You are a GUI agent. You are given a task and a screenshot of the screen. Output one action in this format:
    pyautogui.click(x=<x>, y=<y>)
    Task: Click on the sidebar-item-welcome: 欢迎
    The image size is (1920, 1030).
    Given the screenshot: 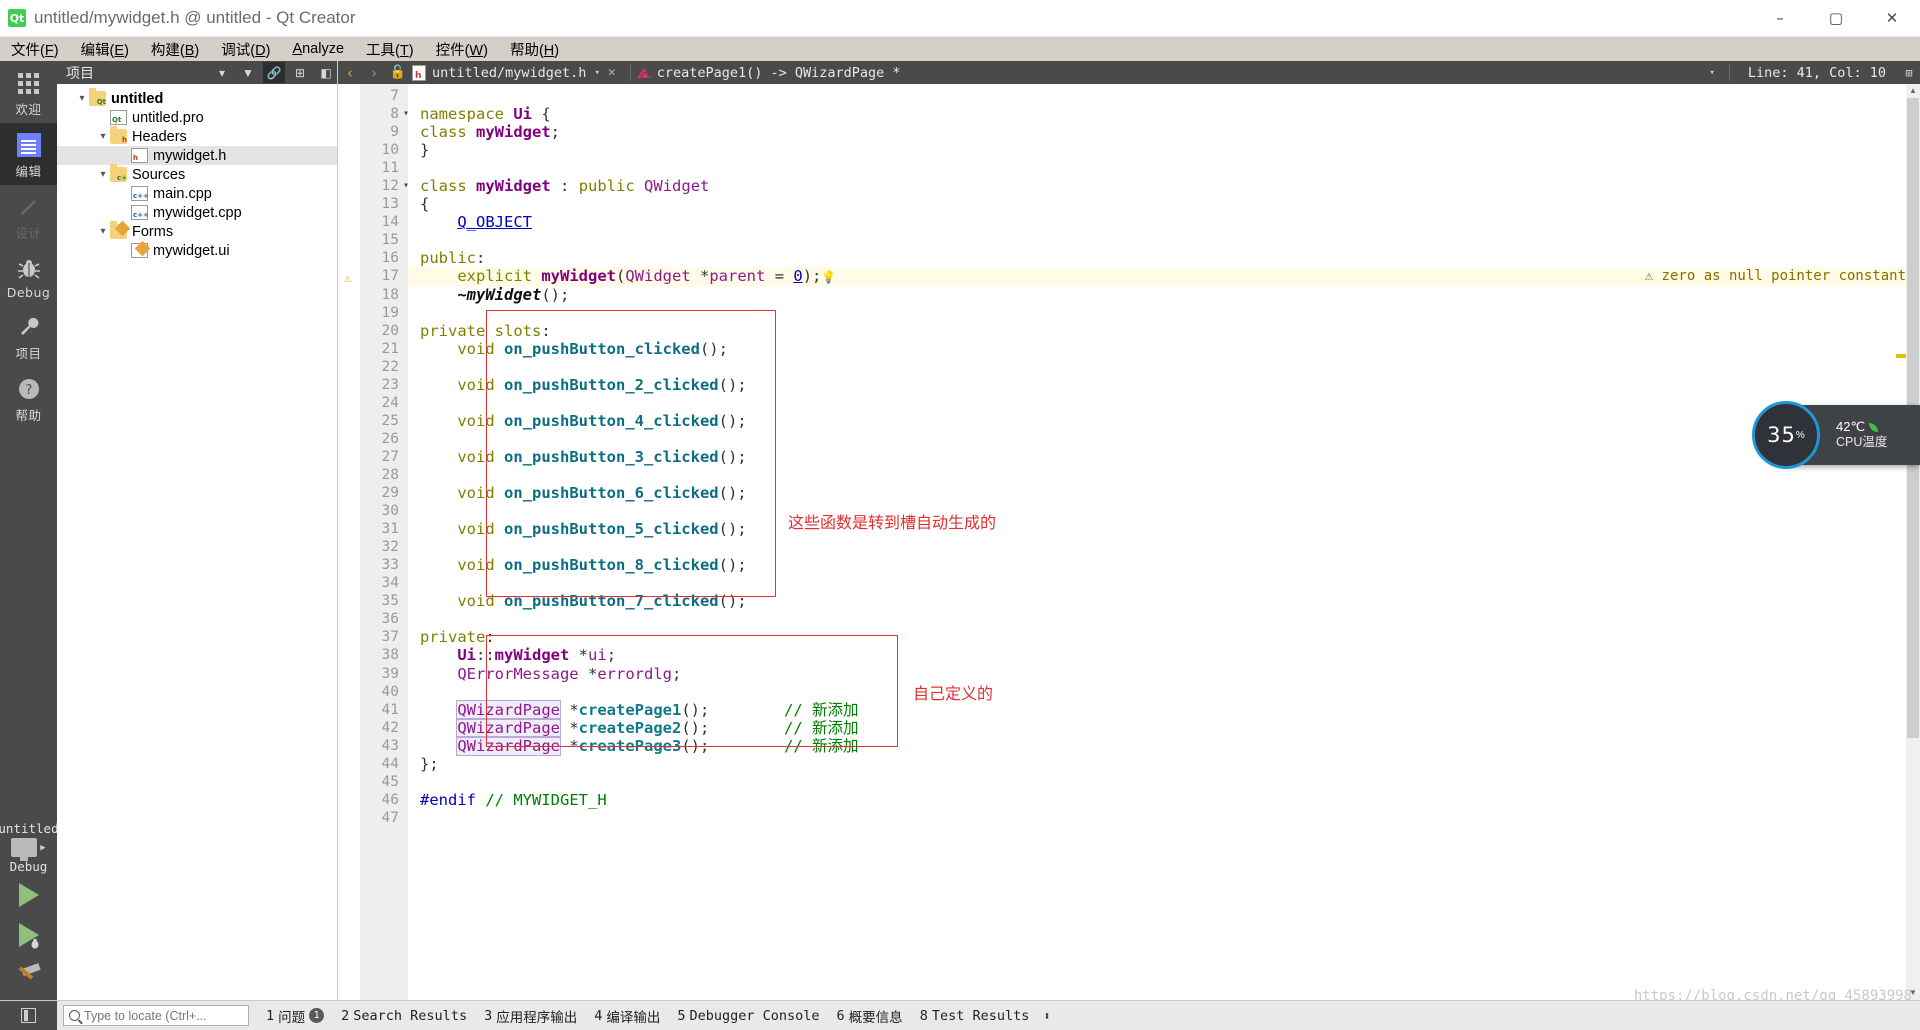 What is the action you would take?
    pyautogui.click(x=28, y=92)
    